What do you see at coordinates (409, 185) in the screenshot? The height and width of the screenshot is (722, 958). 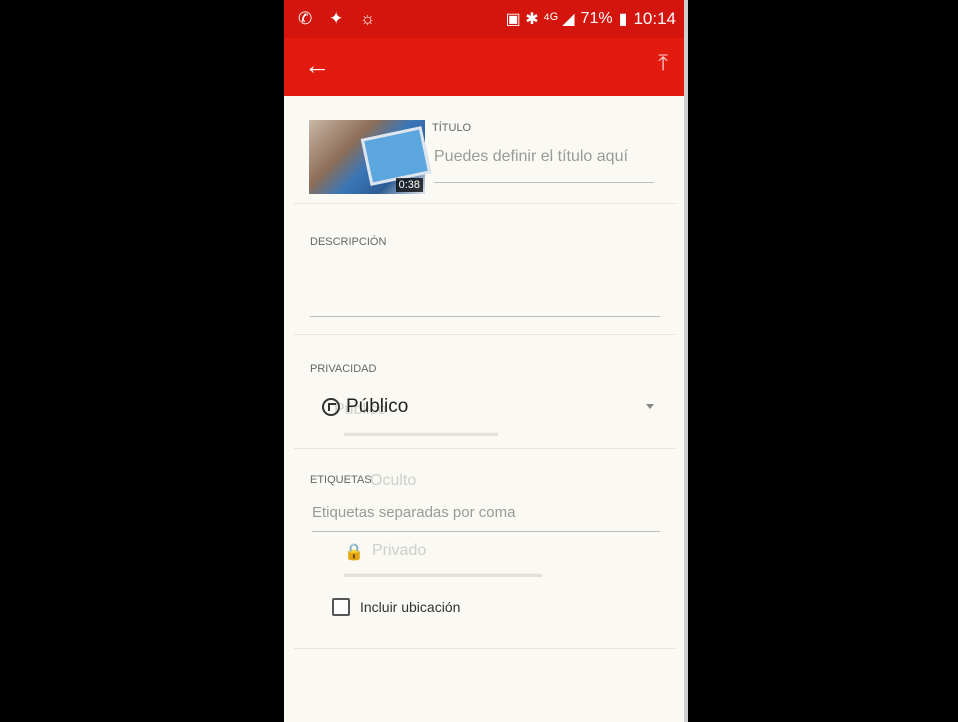 I see `video-duration: 0:38` at bounding box center [409, 185].